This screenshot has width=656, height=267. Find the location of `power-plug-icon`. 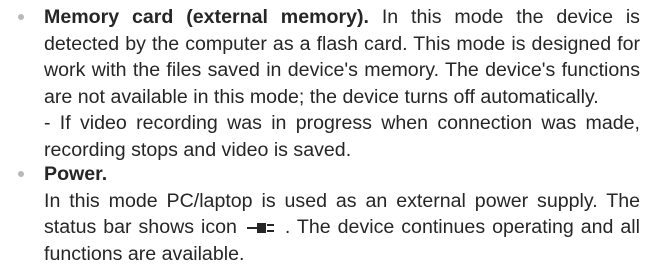

power-plug-icon is located at coordinates (261, 228).